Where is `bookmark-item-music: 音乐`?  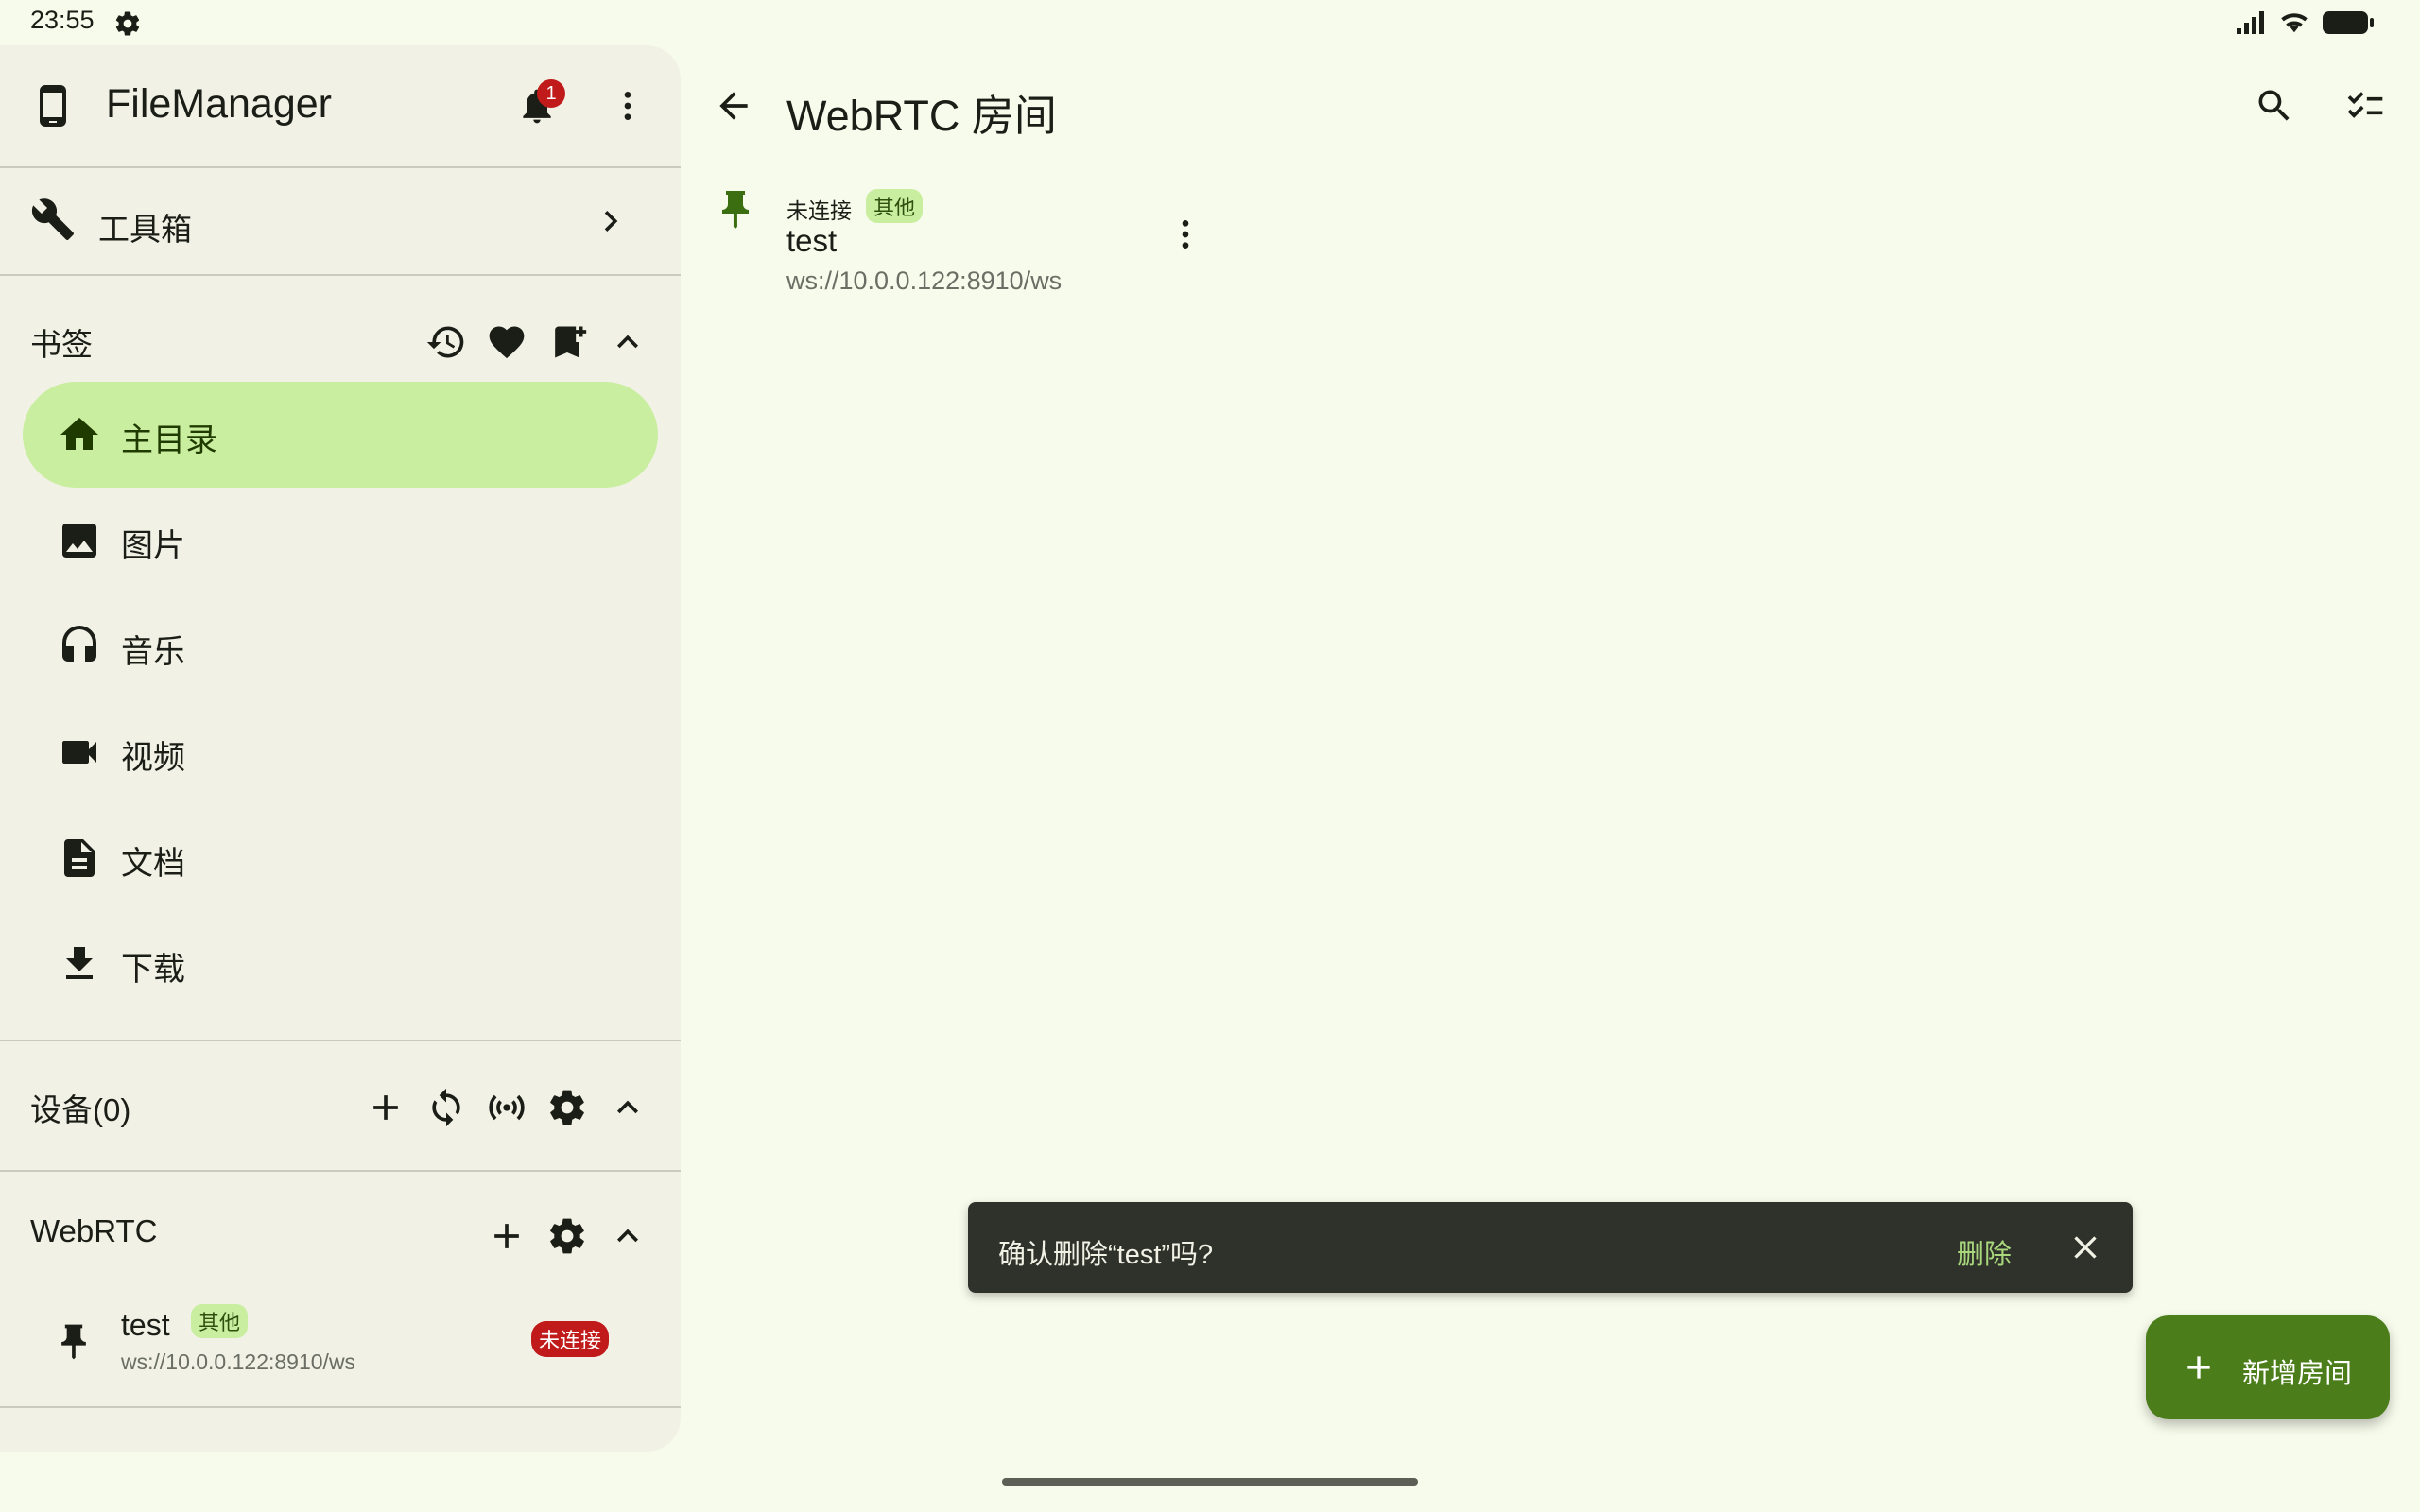 bookmark-item-music: 音乐 is located at coordinates (341, 646).